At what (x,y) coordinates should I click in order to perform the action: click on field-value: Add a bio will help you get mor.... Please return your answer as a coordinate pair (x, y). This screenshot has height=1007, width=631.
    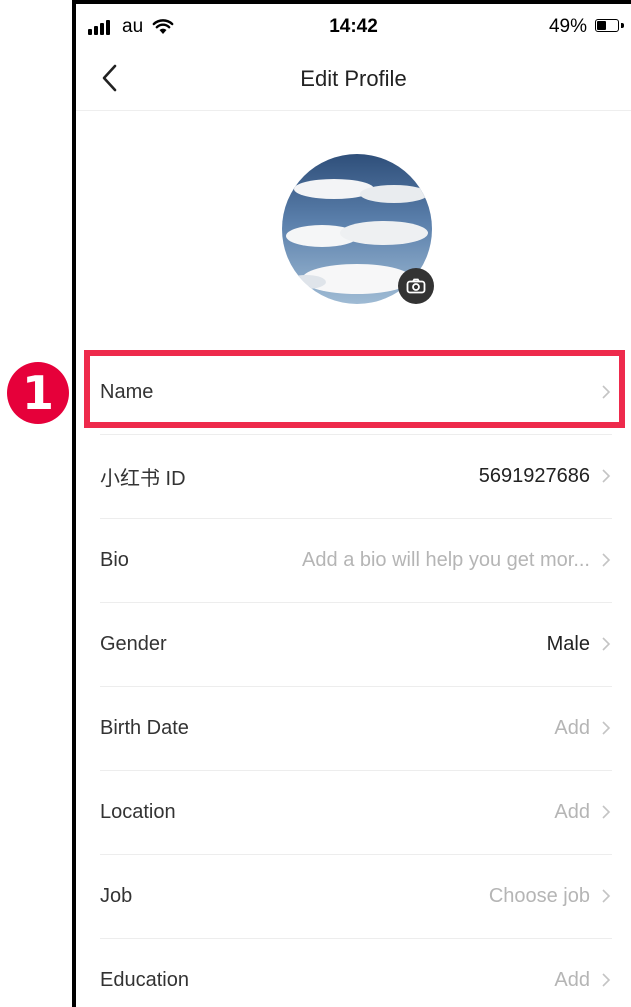
    Looking at the image, I should click on (446, 559).